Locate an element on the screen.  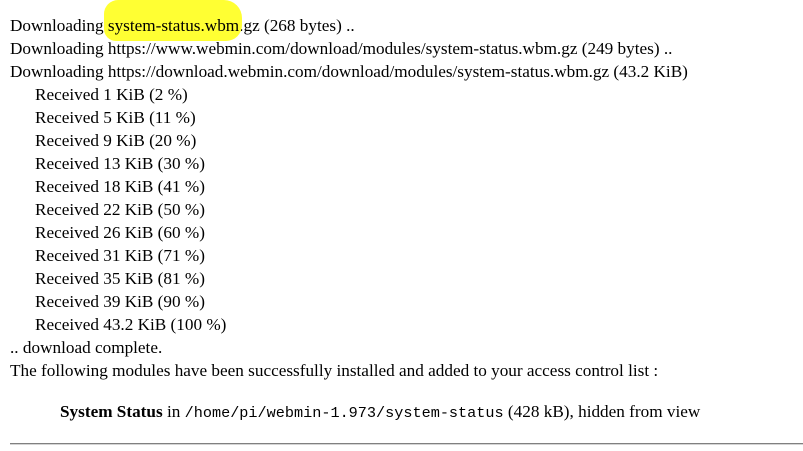
module-path: /home/pi/webmin-1.973/system-status is located at coordinates (344, 413).